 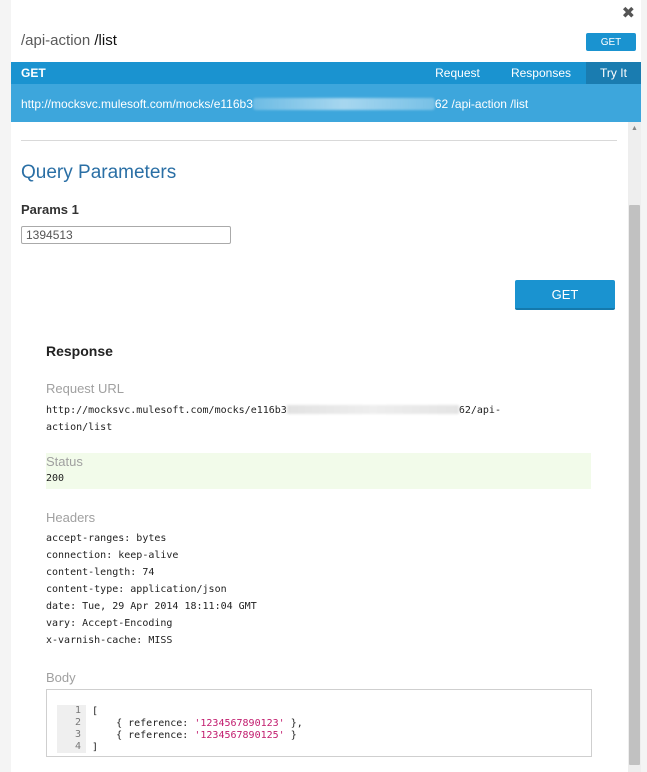 I want to click on code-text: { reference: '1234567890125' }, so click(x=191, y=735).